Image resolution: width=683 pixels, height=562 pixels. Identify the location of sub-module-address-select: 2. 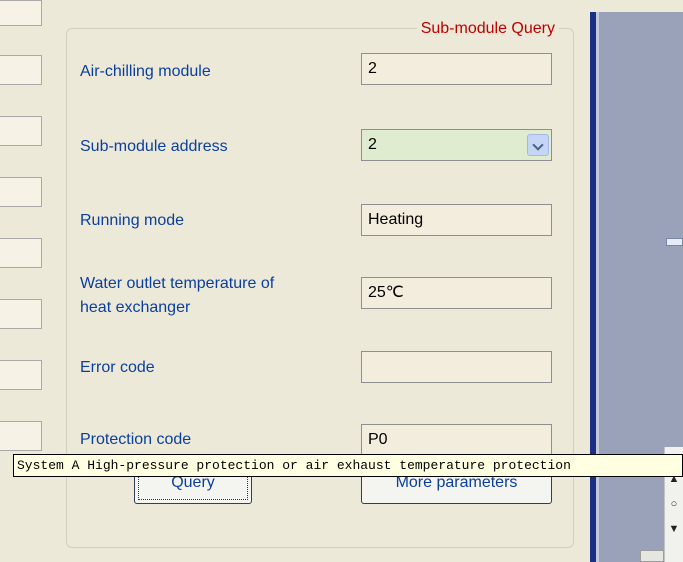
(456, 145).